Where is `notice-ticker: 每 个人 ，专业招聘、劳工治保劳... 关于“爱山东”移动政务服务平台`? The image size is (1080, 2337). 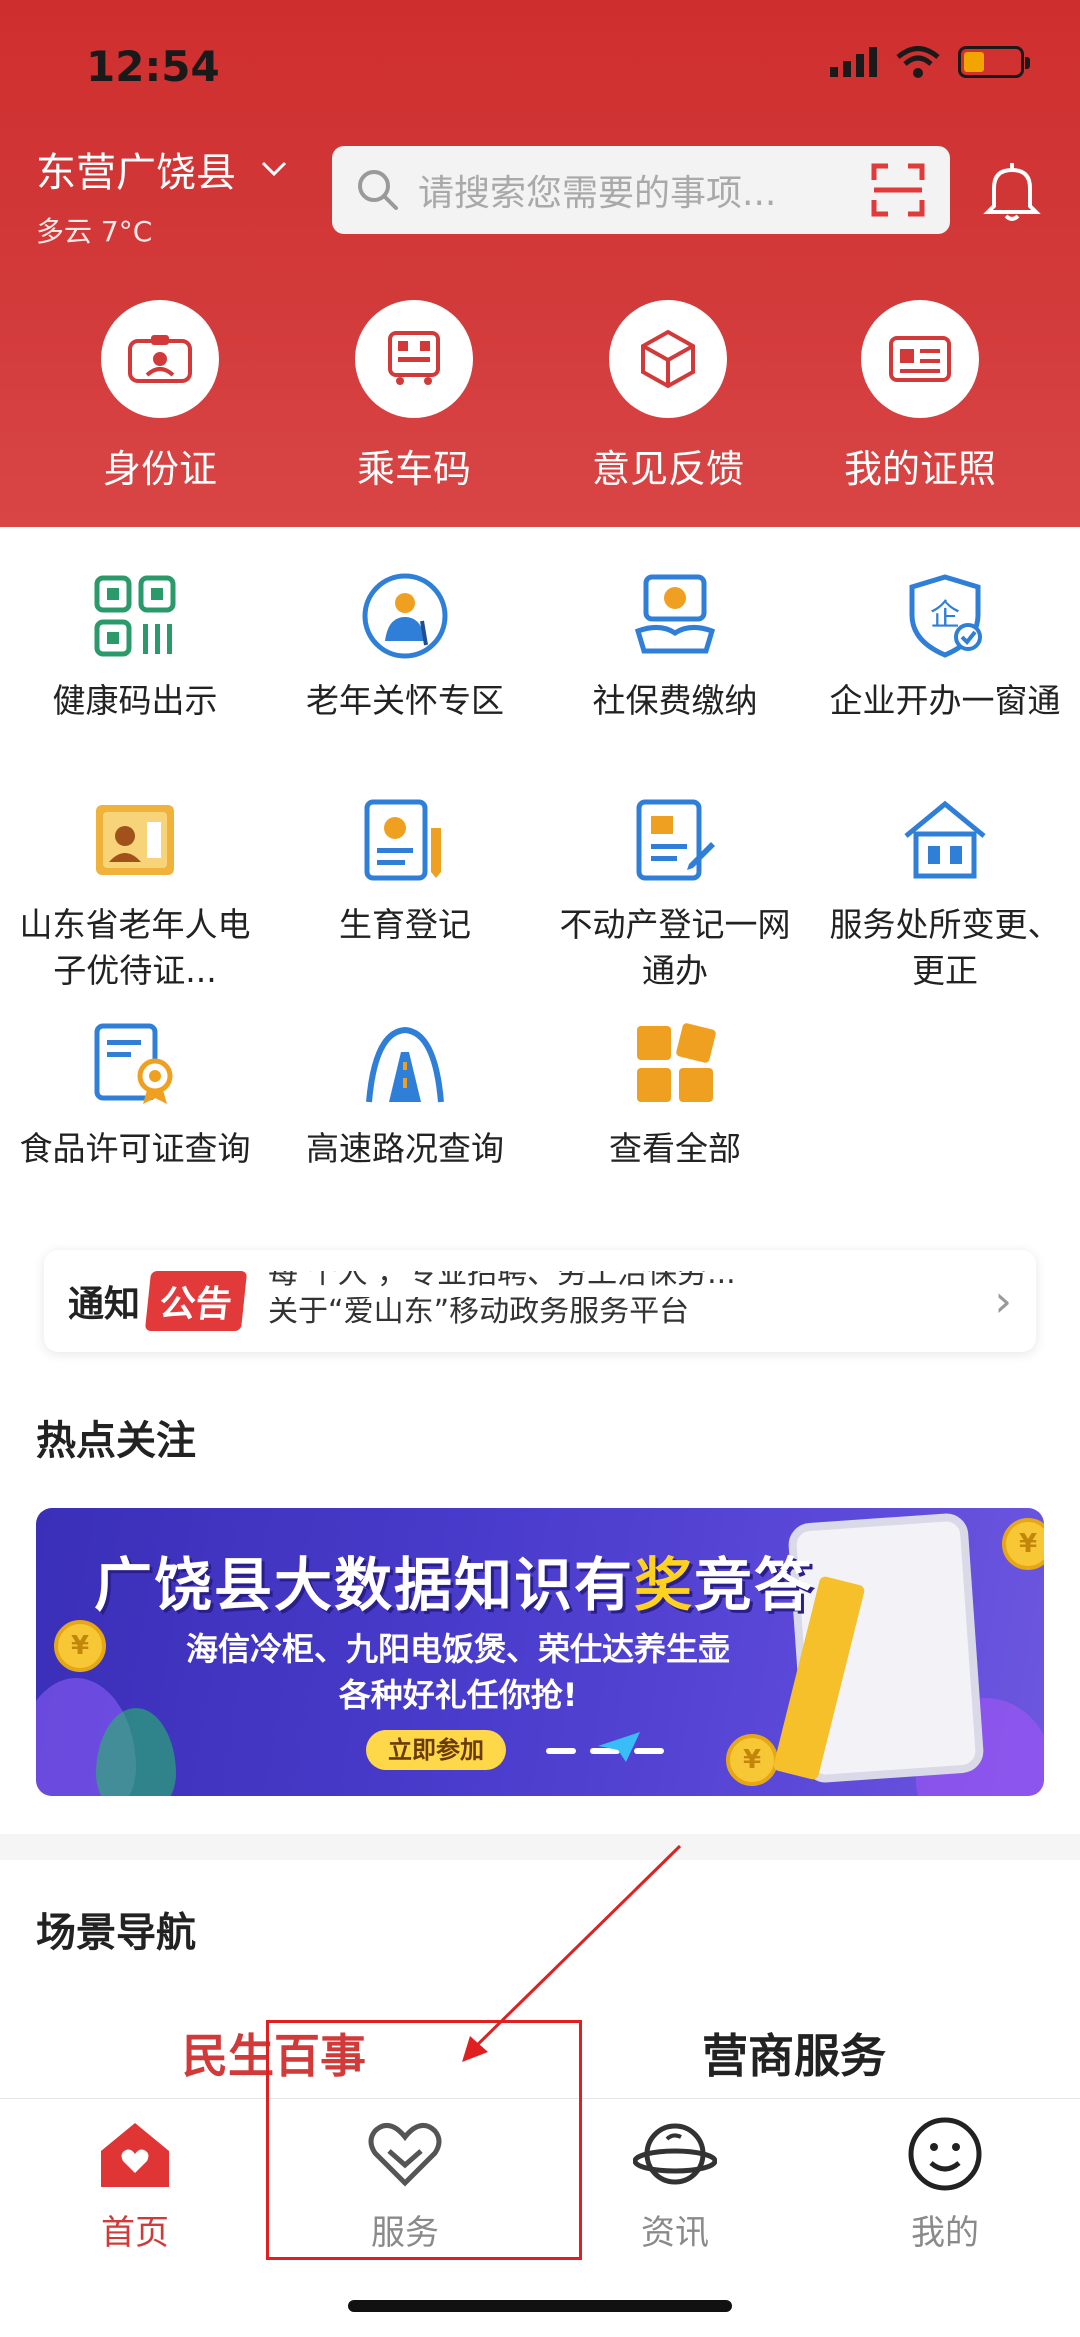 notice-ticker: 每 个人 ，专业招聘、劳工治保劳... 关于“爱山东”移动政务服务平台 is located at coordinates (626, 1301).